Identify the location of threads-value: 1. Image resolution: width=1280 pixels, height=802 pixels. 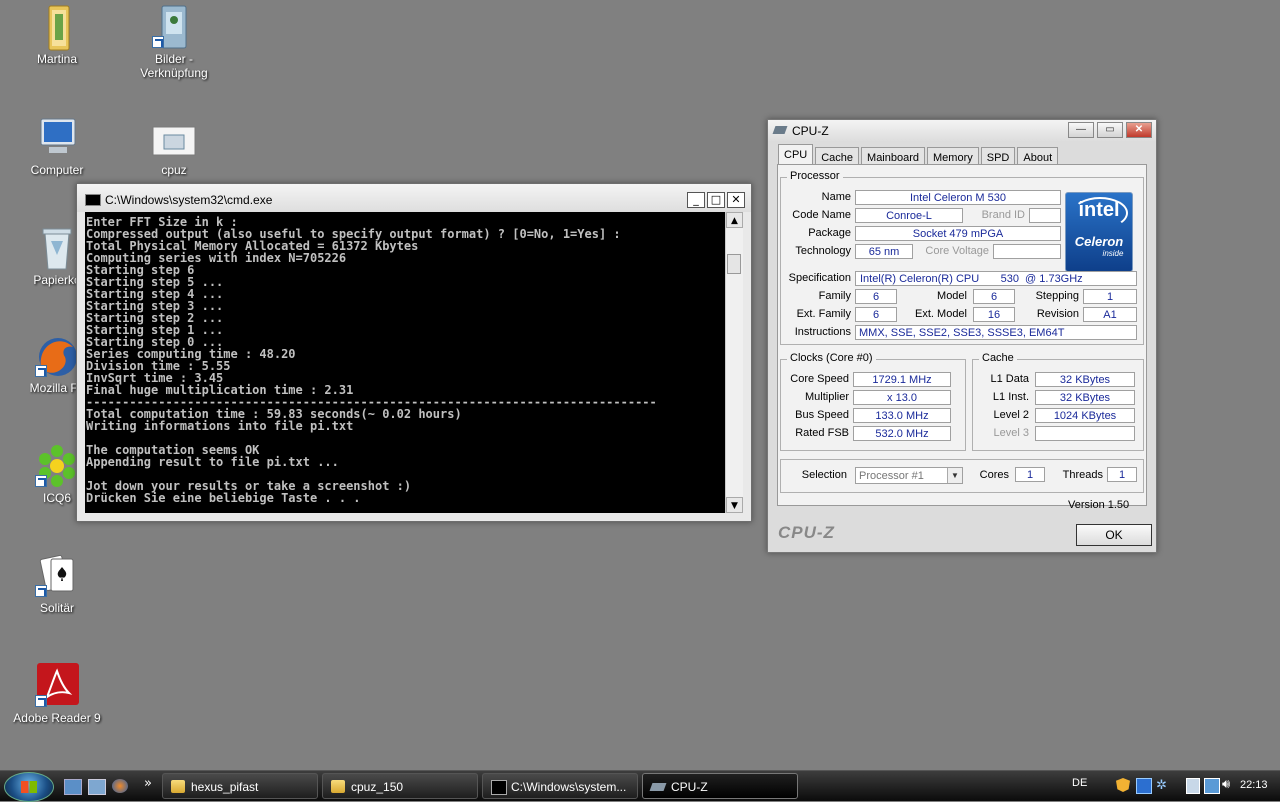
(1122, 474).